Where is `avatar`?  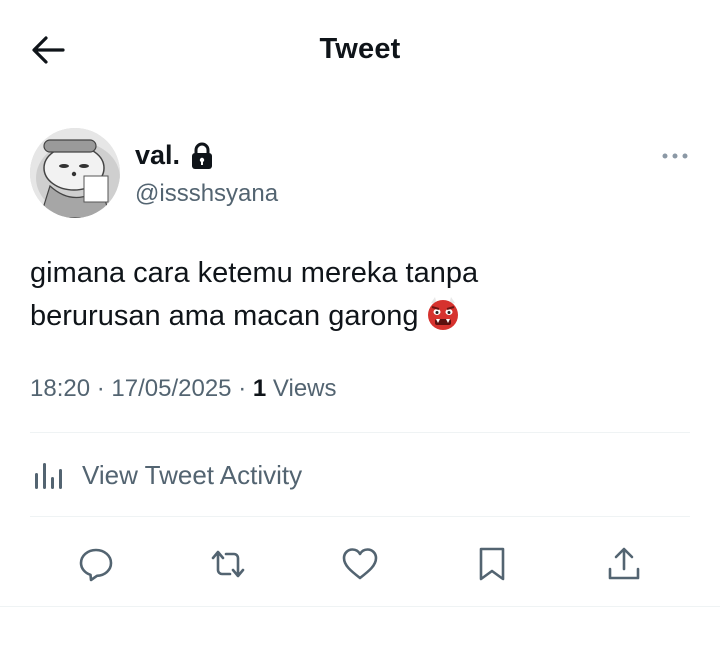
avatar is located at coordinates (75, 173).